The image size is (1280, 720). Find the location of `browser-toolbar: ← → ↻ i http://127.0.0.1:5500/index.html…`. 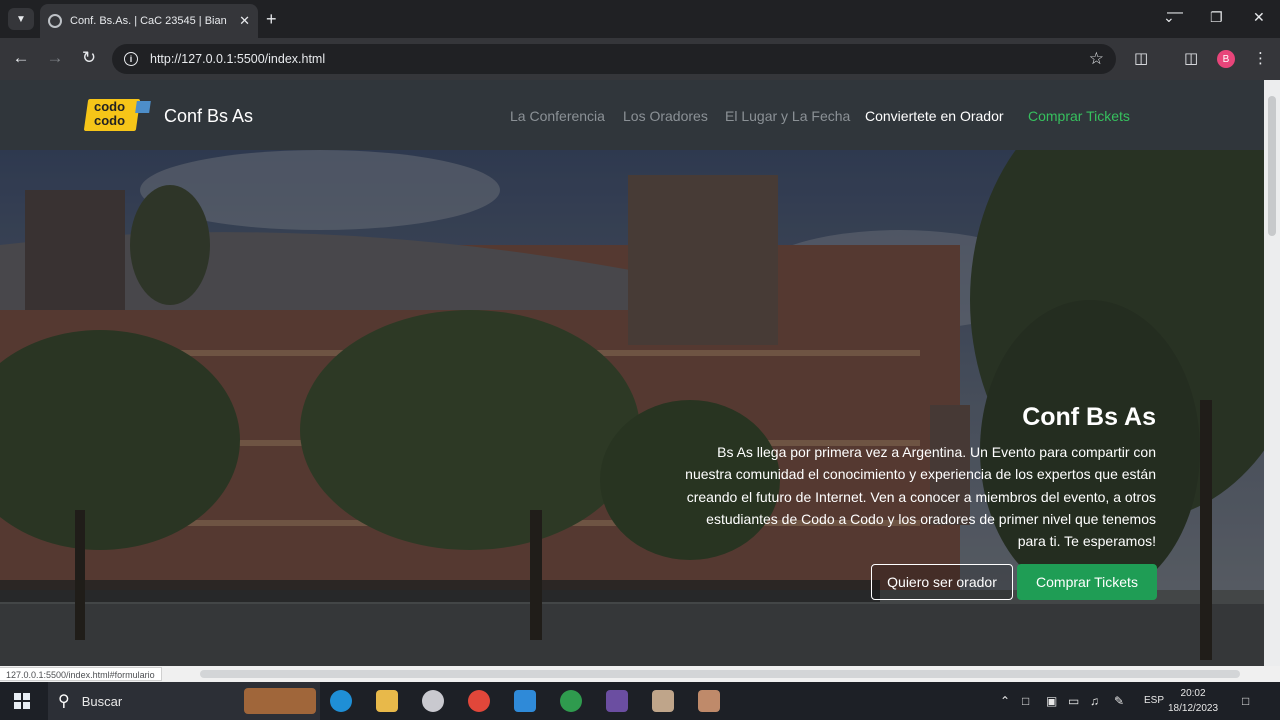

browser-toolbar: ← → ↻ i http://127.0.0.1:5500/index.html… is located at coordinates (640, 59).